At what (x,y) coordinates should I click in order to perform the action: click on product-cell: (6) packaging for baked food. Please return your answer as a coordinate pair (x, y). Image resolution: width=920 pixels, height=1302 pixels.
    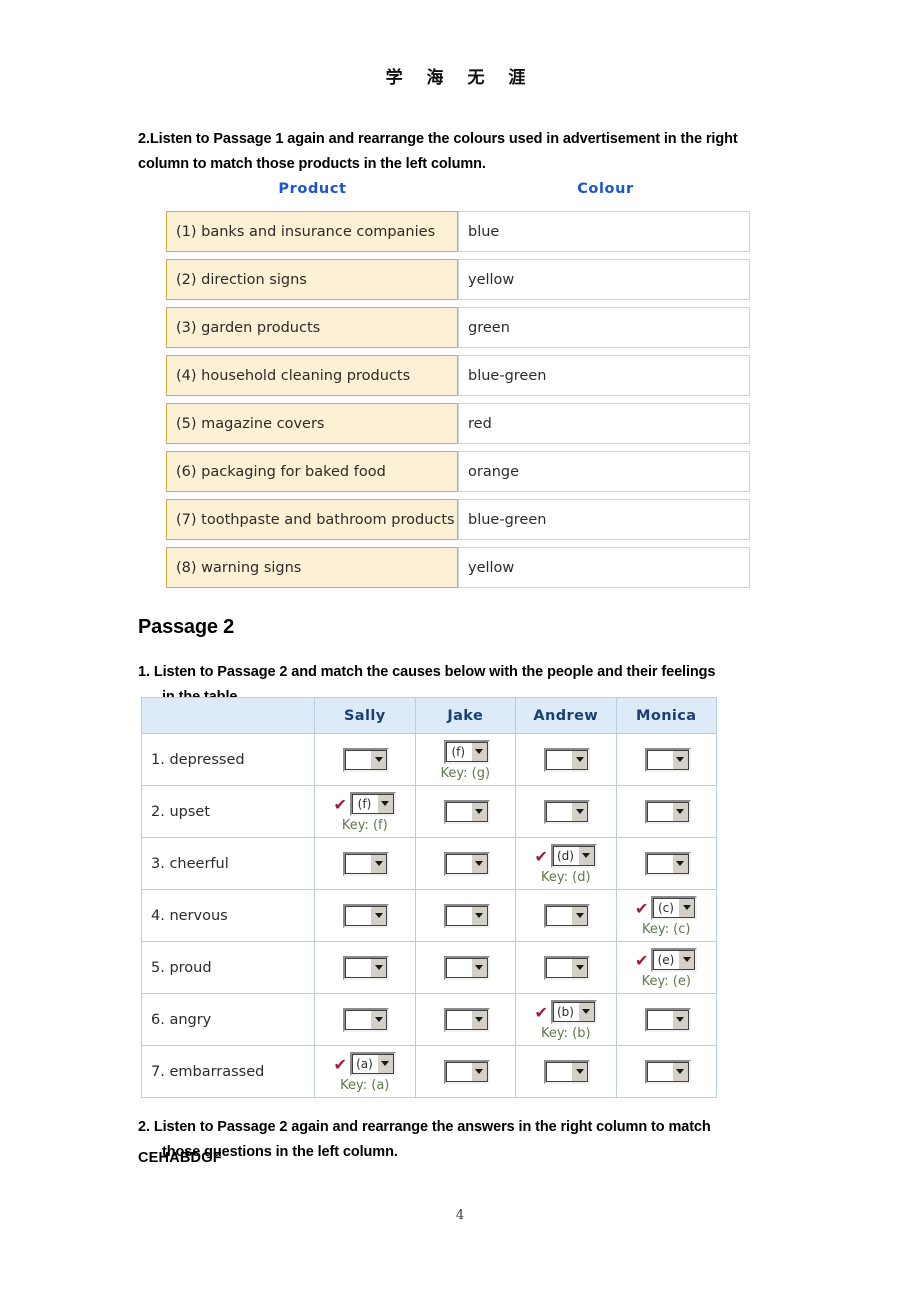
    Looking at the image, I should click on (312, 471).